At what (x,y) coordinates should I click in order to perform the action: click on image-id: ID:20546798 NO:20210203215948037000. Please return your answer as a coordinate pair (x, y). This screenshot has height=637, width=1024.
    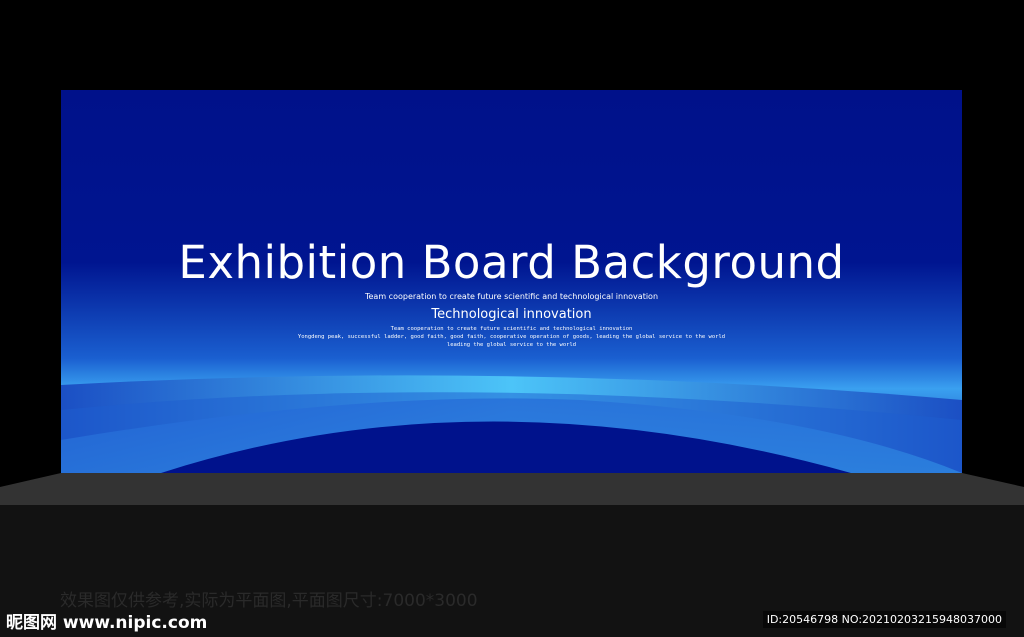
    Looking at the image, I should click on (884, 619).